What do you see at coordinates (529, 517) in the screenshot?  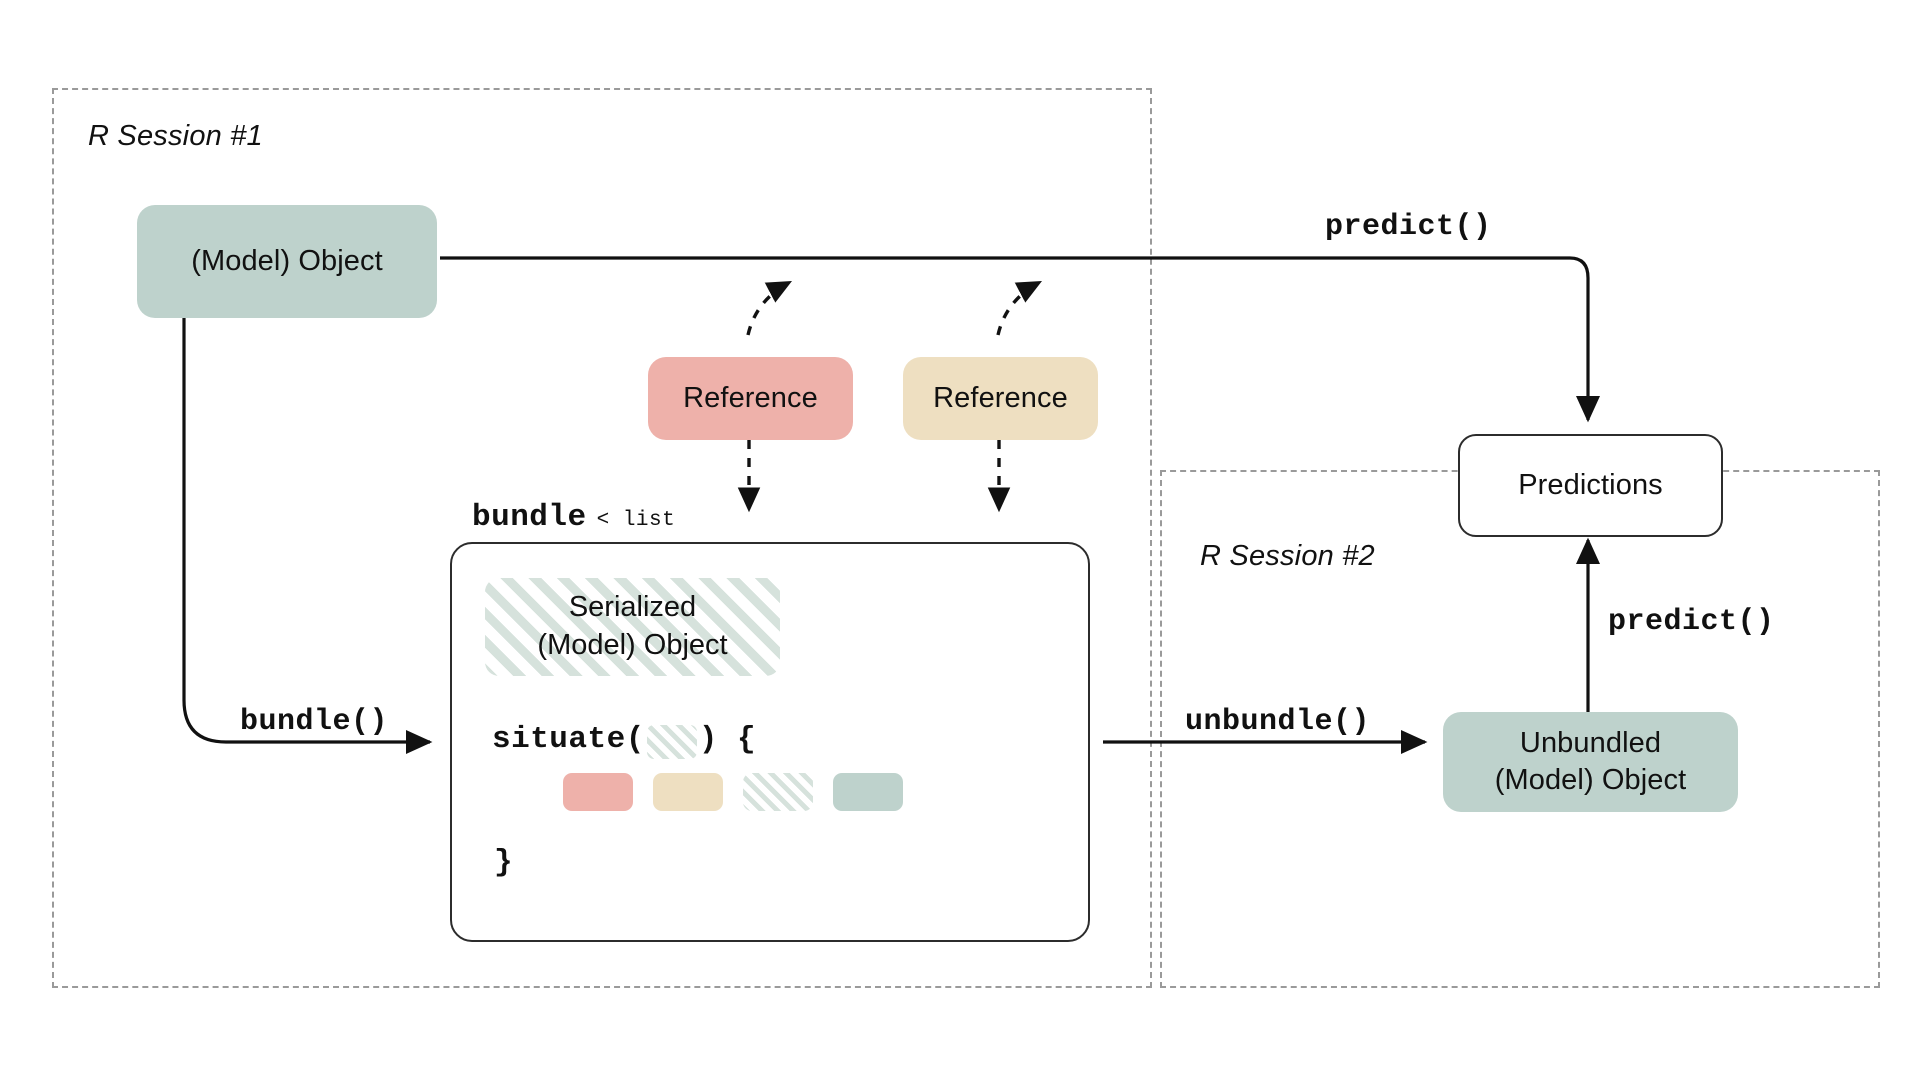 I see `bundle-type-name: bundle` at bounding box center [529, 517].